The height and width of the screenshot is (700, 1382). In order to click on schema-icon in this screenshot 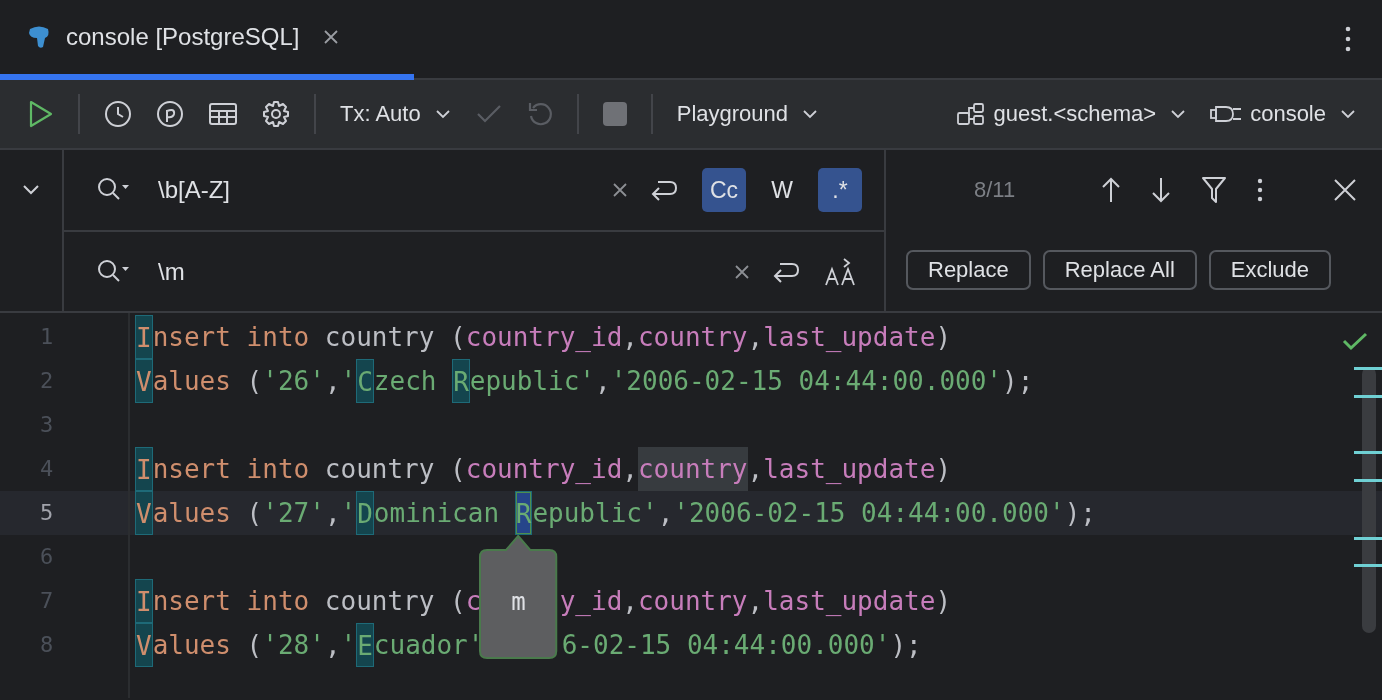, I will do `click(971, 114)`.